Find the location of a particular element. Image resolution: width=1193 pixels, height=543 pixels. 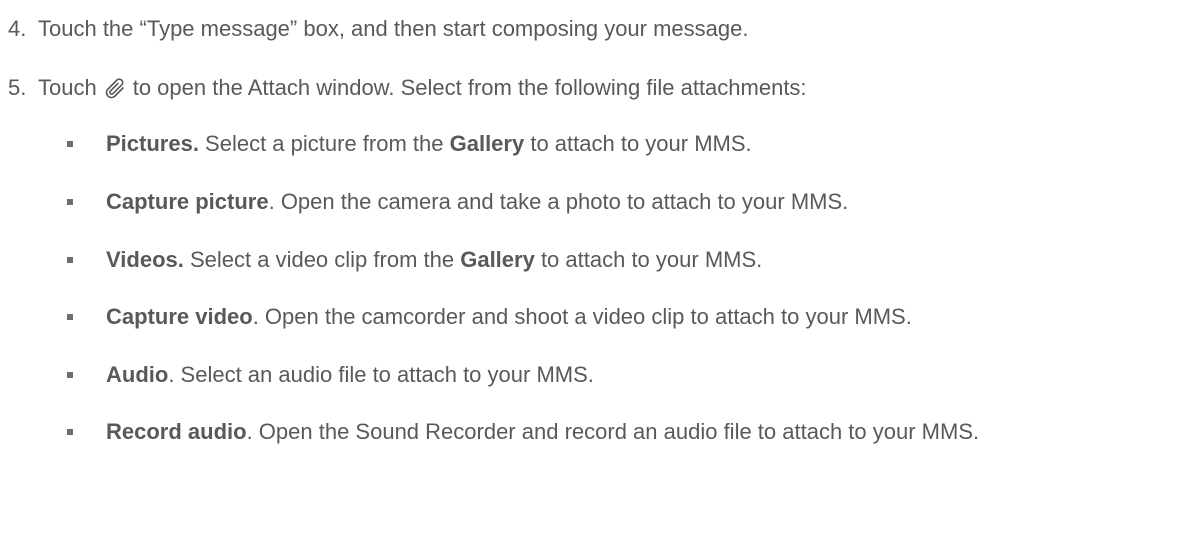

bullet-capture-picture is located at coordinates (70, 202).